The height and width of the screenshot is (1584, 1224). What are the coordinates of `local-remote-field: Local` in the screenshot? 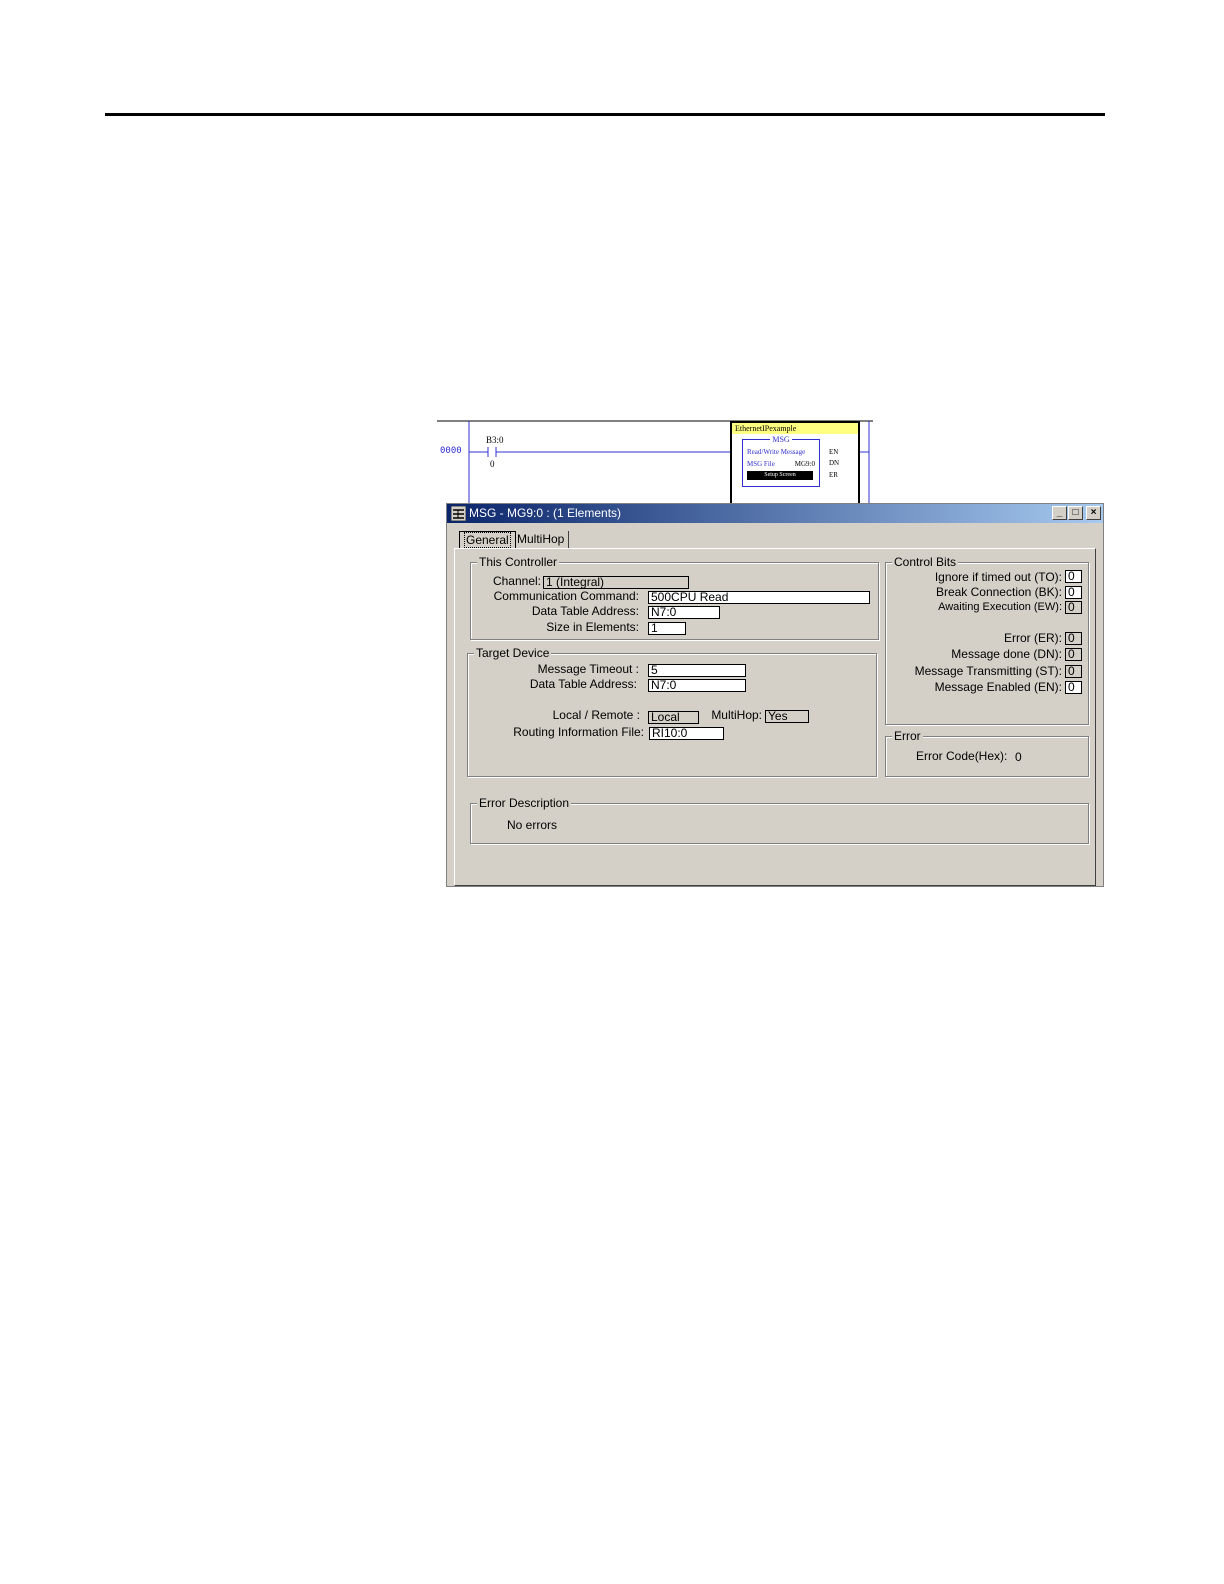 It's located at (673, 717).